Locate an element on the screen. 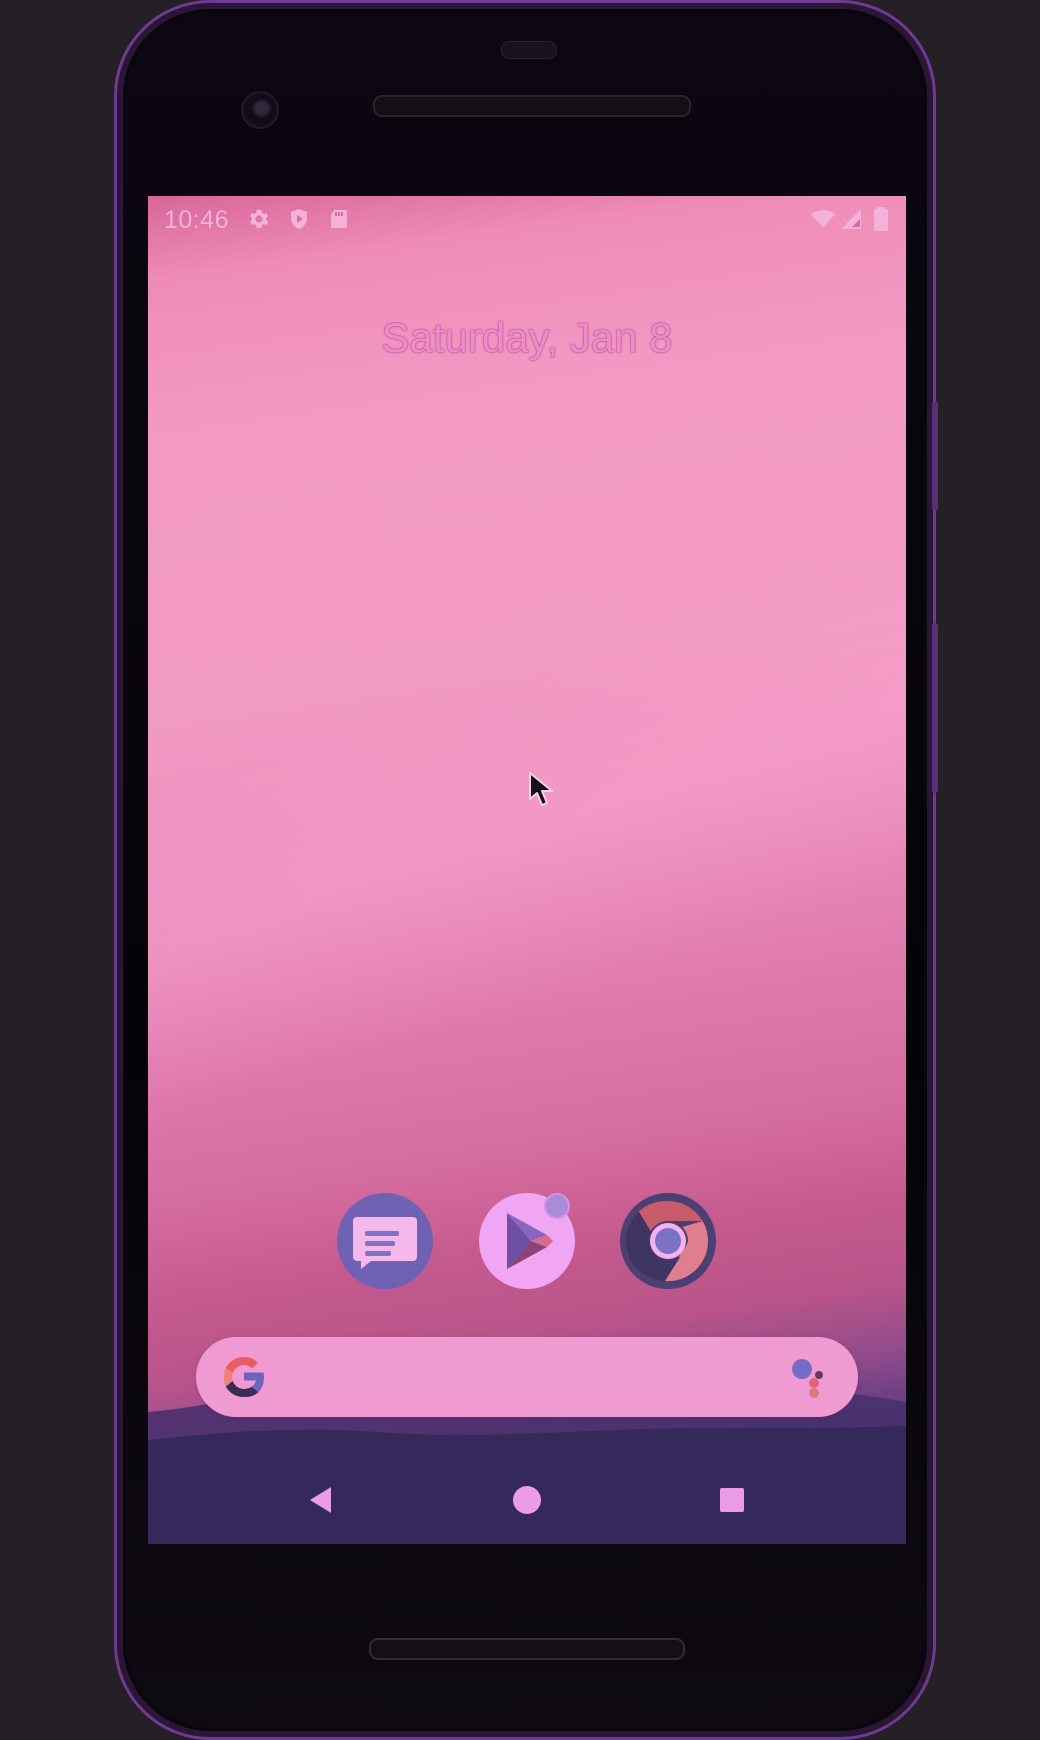 The height and width of the screenshot is (1740, 1040). home-button is located at coordinates (527, 1500).